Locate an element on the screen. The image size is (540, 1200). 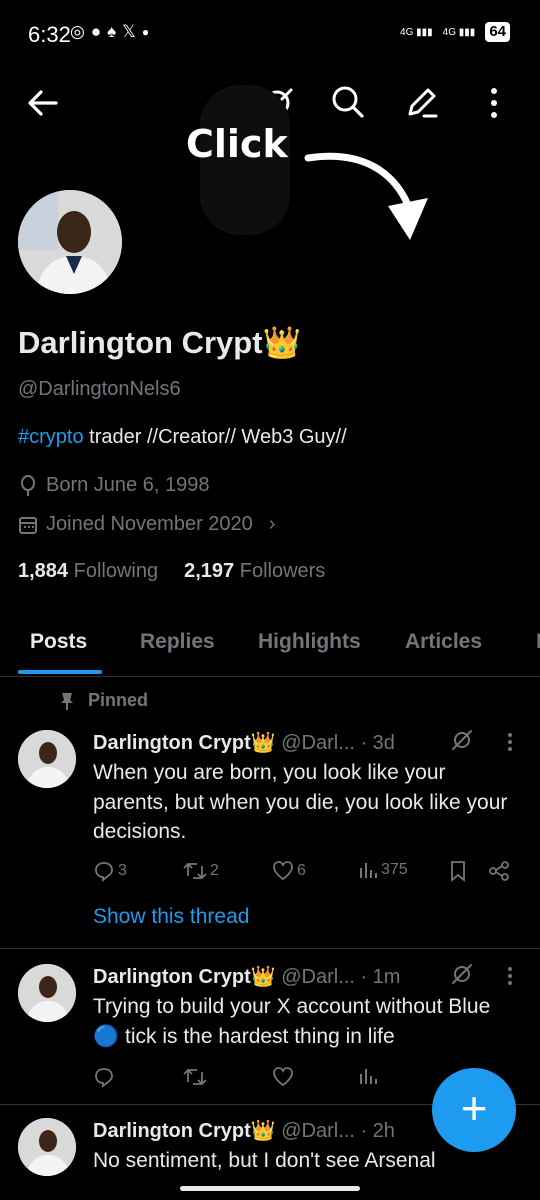
tab-articles: Articles is located at coordinates (443, 642).